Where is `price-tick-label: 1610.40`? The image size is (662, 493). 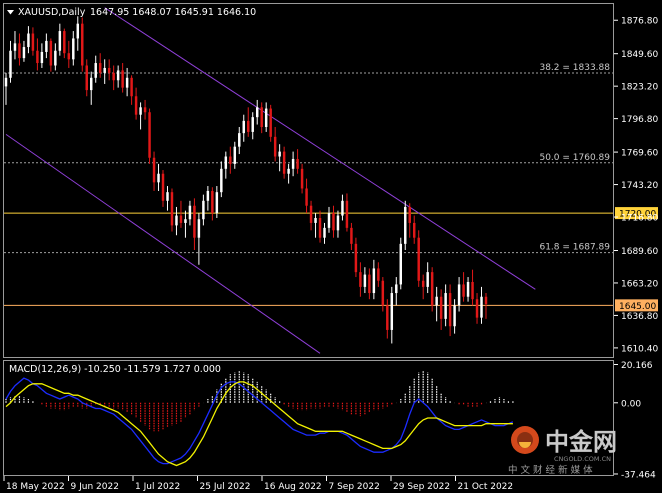 price-tick-label: 1610.40 is located at coordinates (639, 349).